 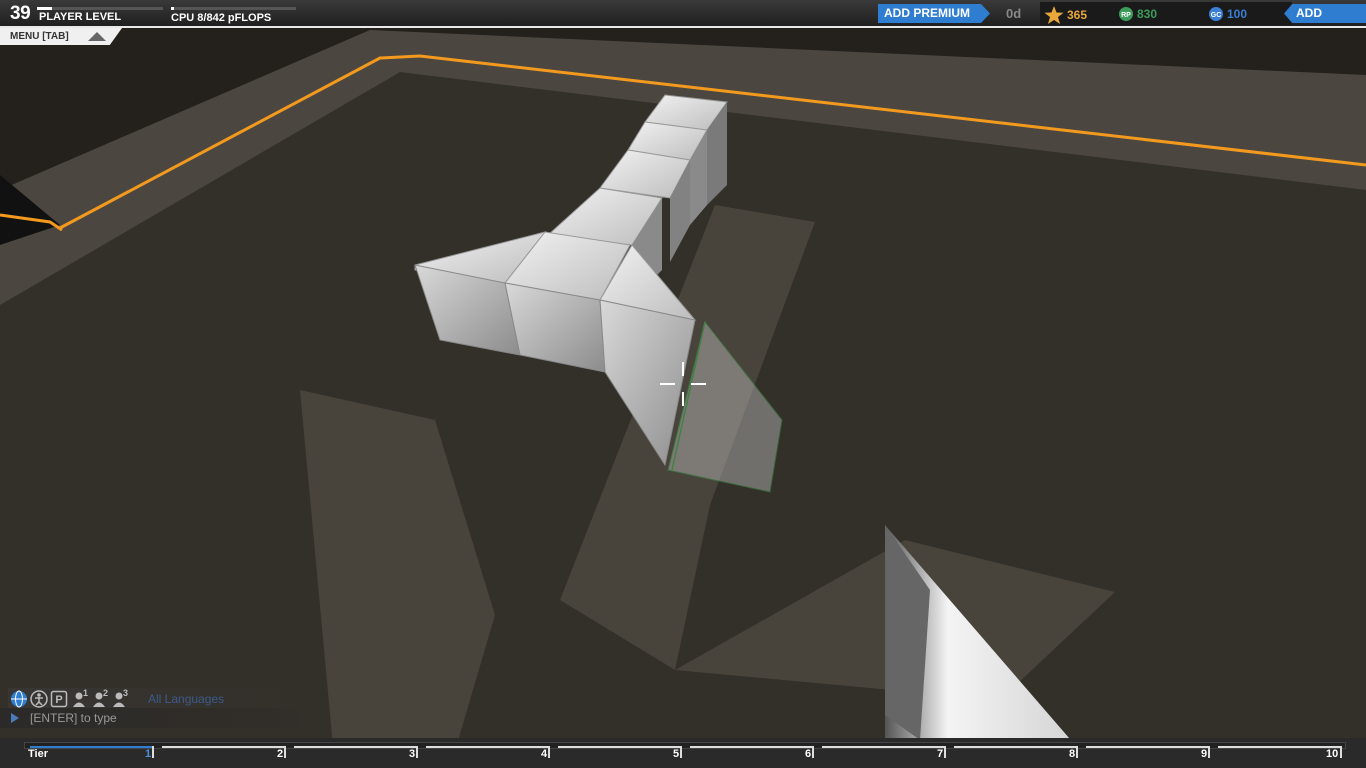 I want to click on tier-number: 6, so click(x=808, y=754).